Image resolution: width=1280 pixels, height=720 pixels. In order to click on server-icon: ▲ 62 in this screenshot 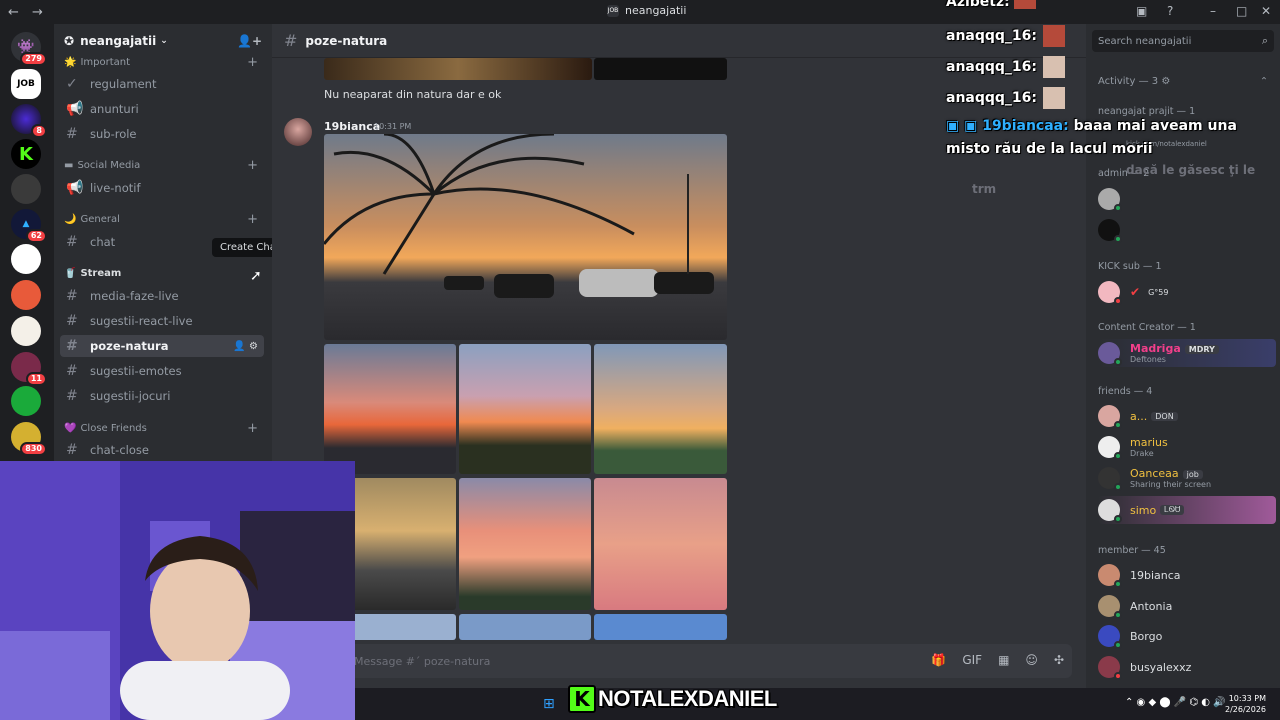, I will do `click(29, 226)`.